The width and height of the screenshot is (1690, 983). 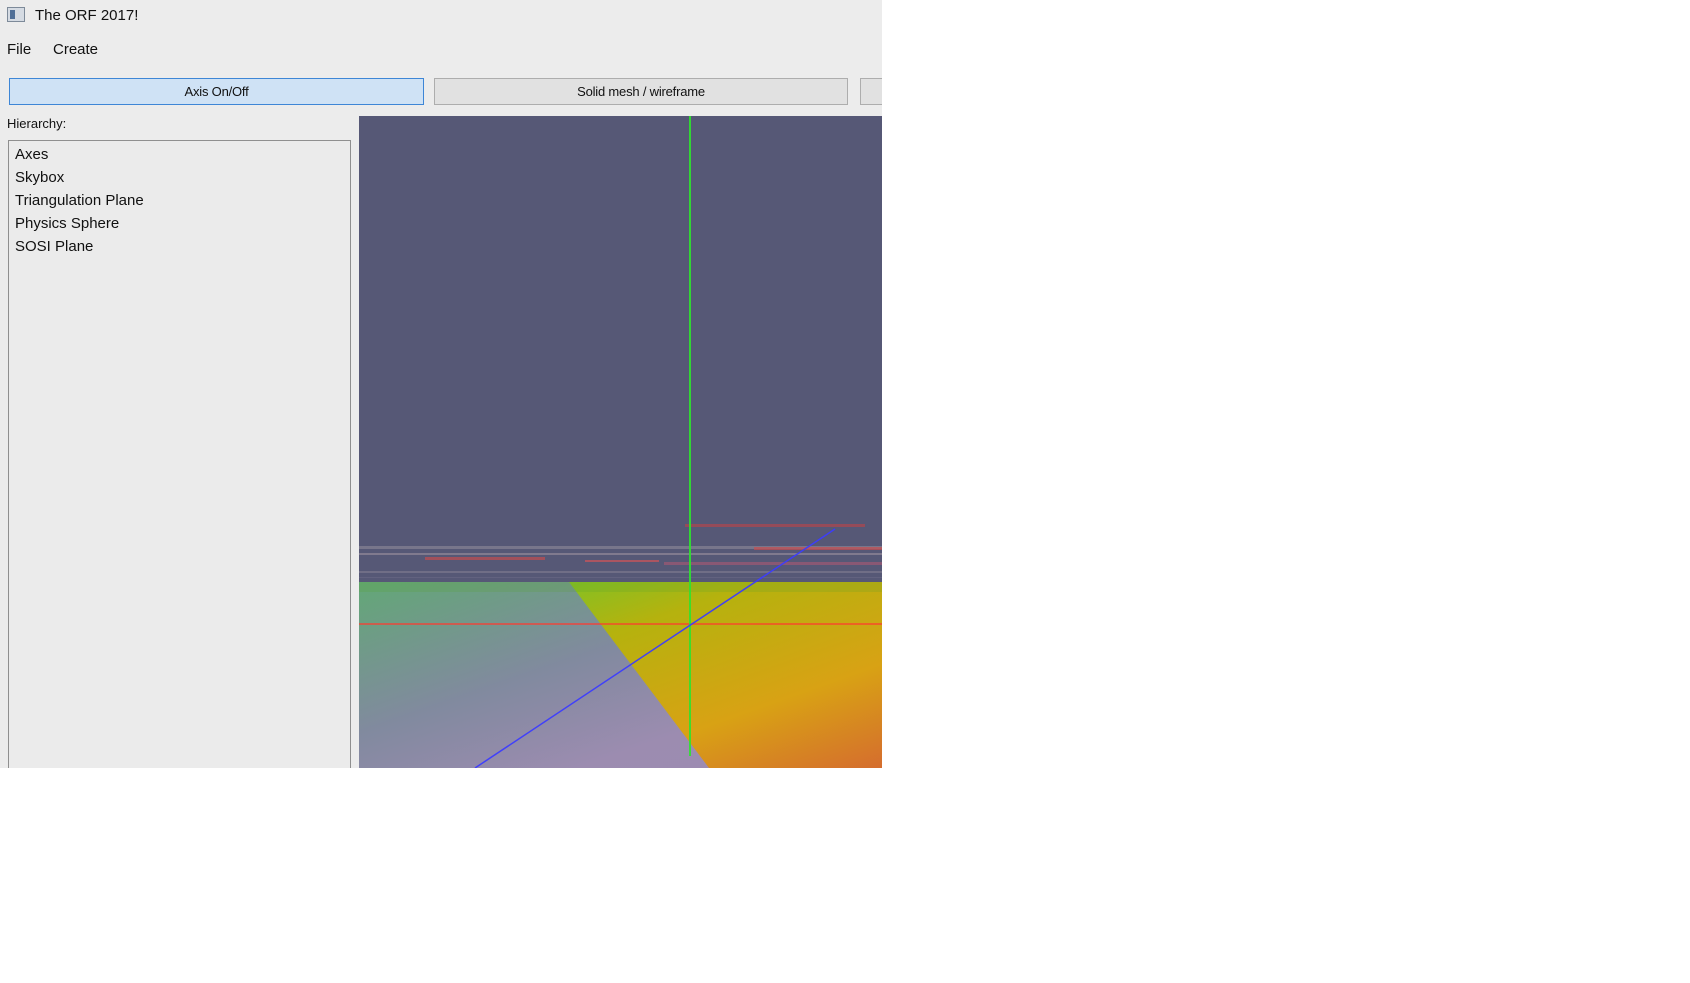 I want to click on axis-toggle-button: Axis On/Off, so click(x=216, y=91).